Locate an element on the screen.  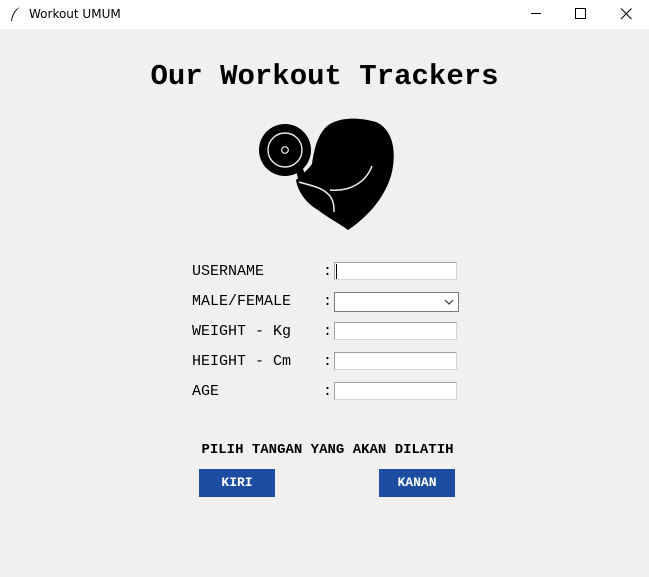
text-cursor is located at coordinates (336, 271).